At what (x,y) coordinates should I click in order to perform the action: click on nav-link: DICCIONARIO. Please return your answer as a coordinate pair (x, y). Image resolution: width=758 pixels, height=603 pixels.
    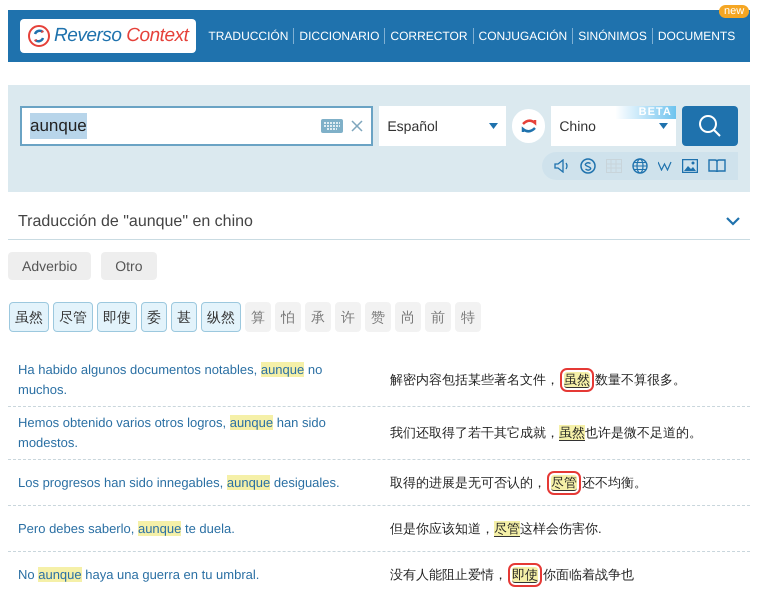
    Looking at the image, I should click on (339, 36).